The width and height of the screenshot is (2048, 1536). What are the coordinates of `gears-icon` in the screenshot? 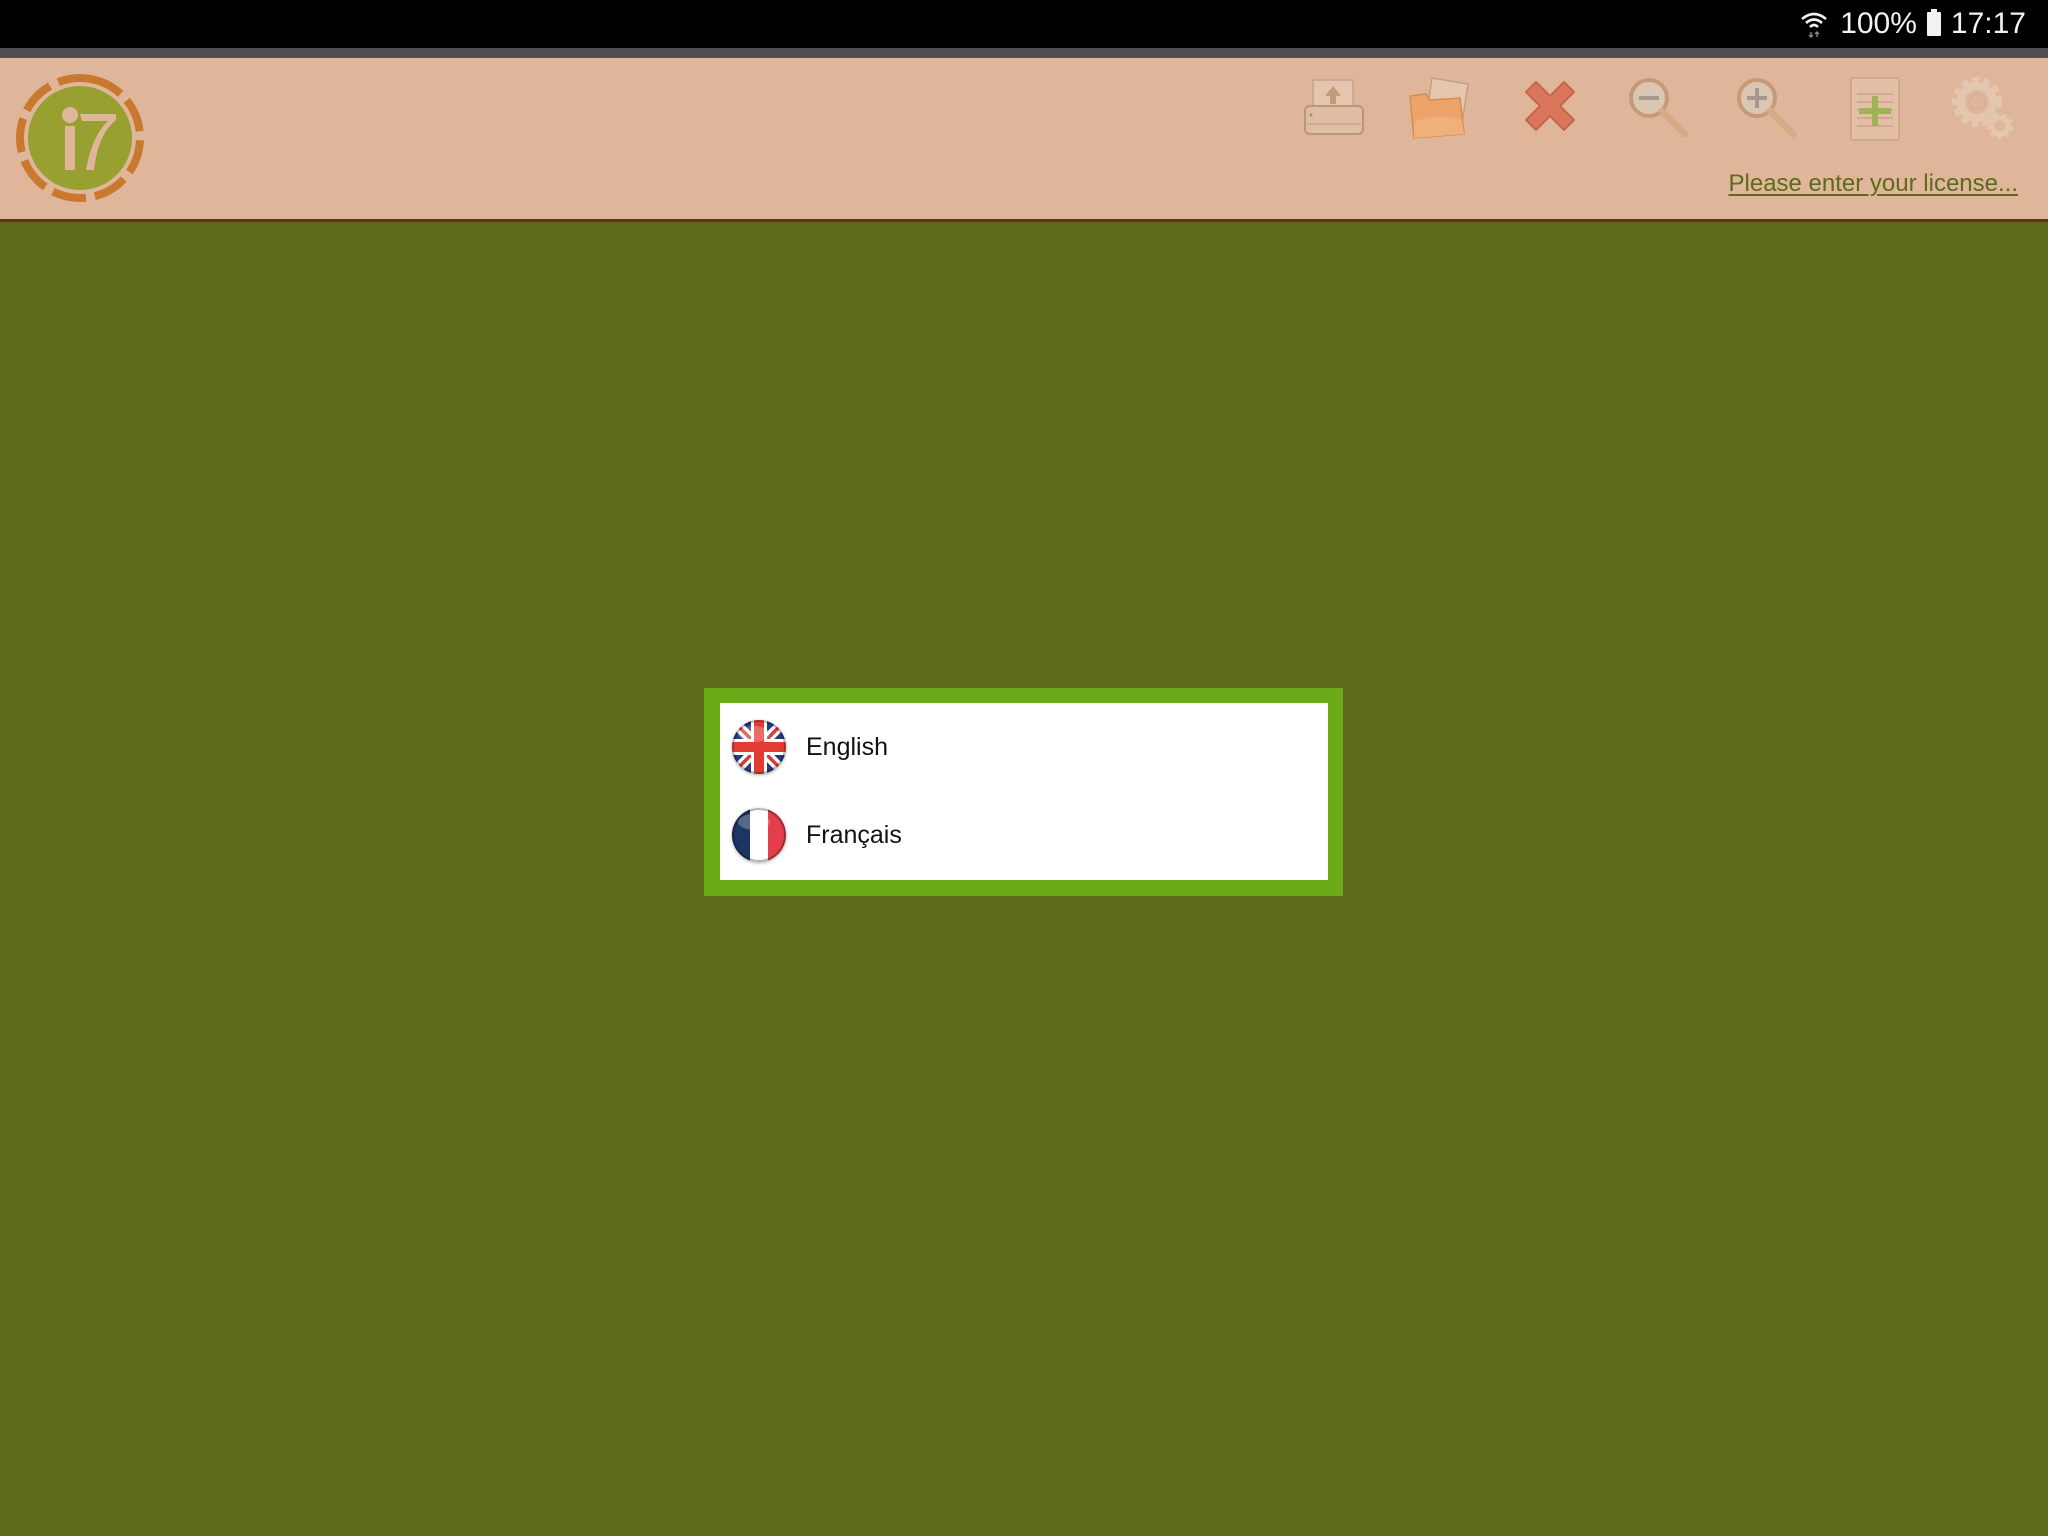 It's located at (1982, 108).